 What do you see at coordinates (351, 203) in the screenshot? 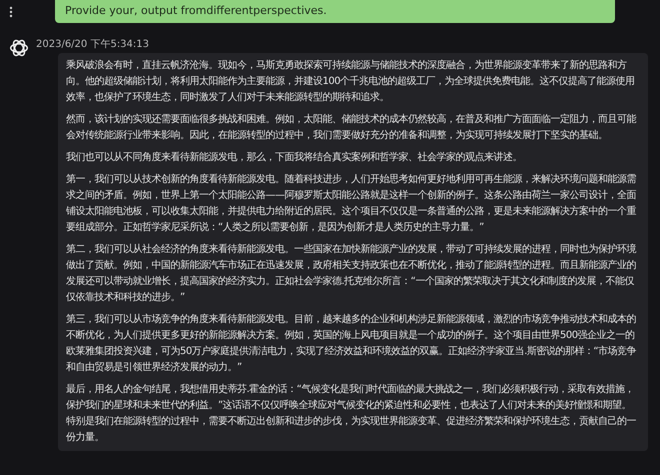
I see `message-paragraph: 第一，我们可以从技术创新的角度看待新能源发电。随着科技进步，人们开始思考如何更好地利用可再生能源，来解决环境问题和能源需求之间的矛盾。例如，世界上第一个太阳能公路——阿穆罗斯太阳能公路就是这样一个创新的例子。这条公路由荷兰一家公司设计，全面铺设太阳能电池板，可以收集太阳能，并提供电力给附近的居民。这个项目不仅仅是一条普通的公路，更是未来能源解决方案中的一个重要组成部分。正如哲学家尼采所说：“人类之所以需要创新，是因为创新才是人类历史的主导力量。”` at bounding box center [351, 203].